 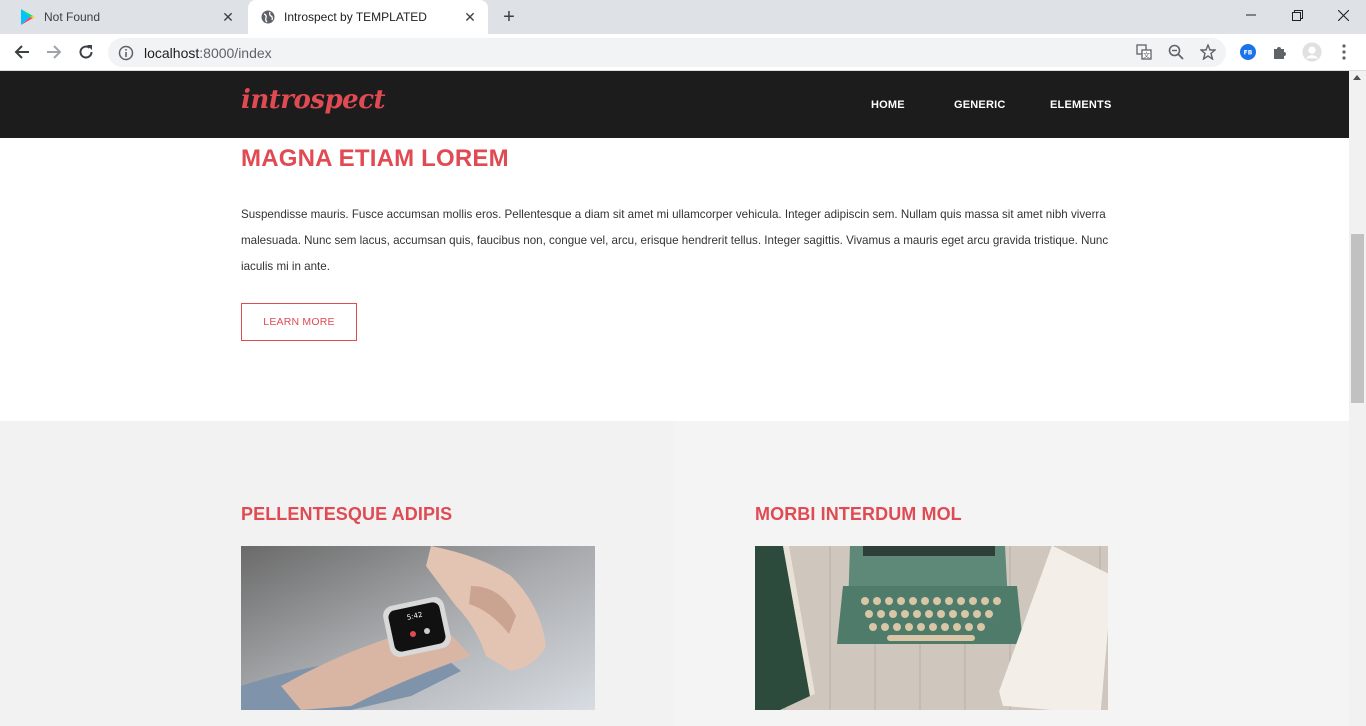 I want to click on banner-heading: MAGNA ETIAM LOREM, so click(x=375, y=158).